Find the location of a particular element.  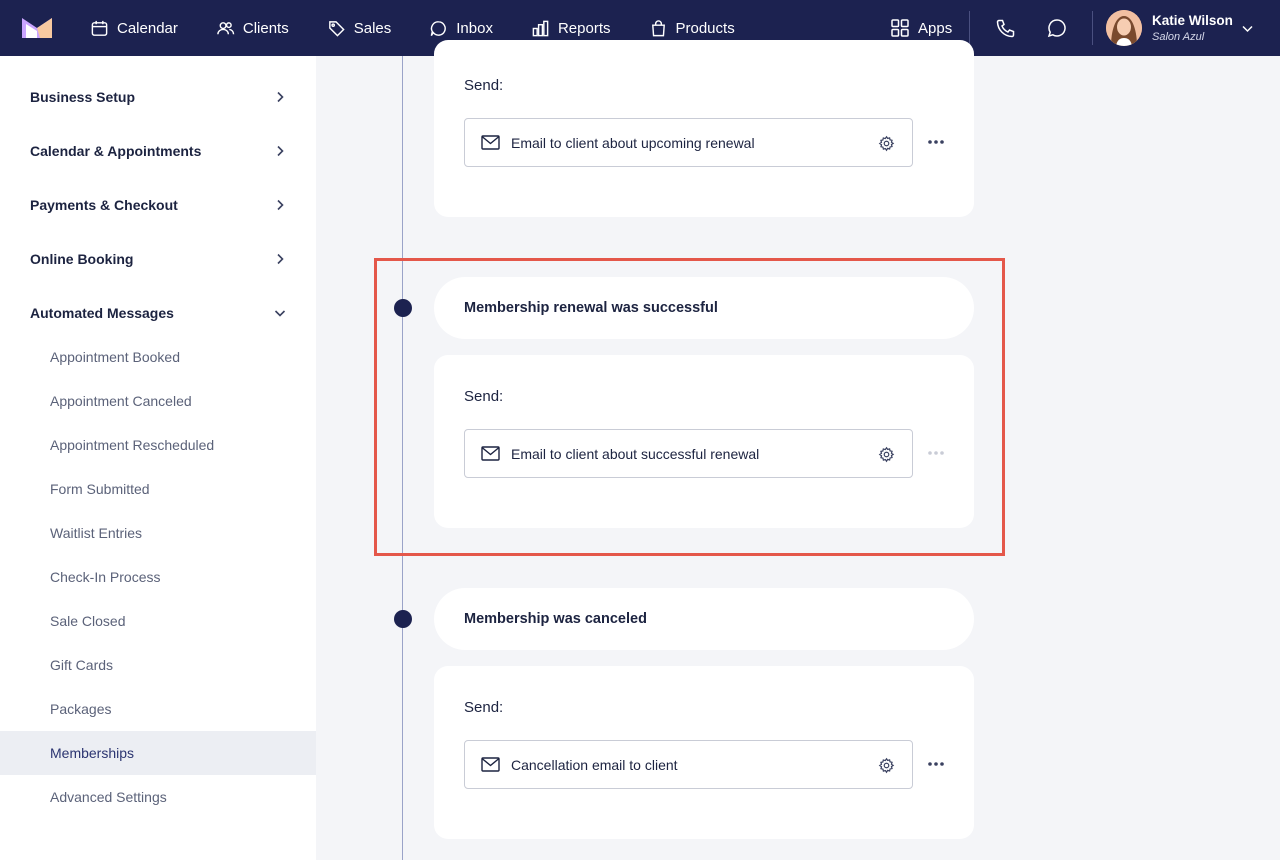

sidebar-item-memberships: Memberships is located at coordinates (158, 753).